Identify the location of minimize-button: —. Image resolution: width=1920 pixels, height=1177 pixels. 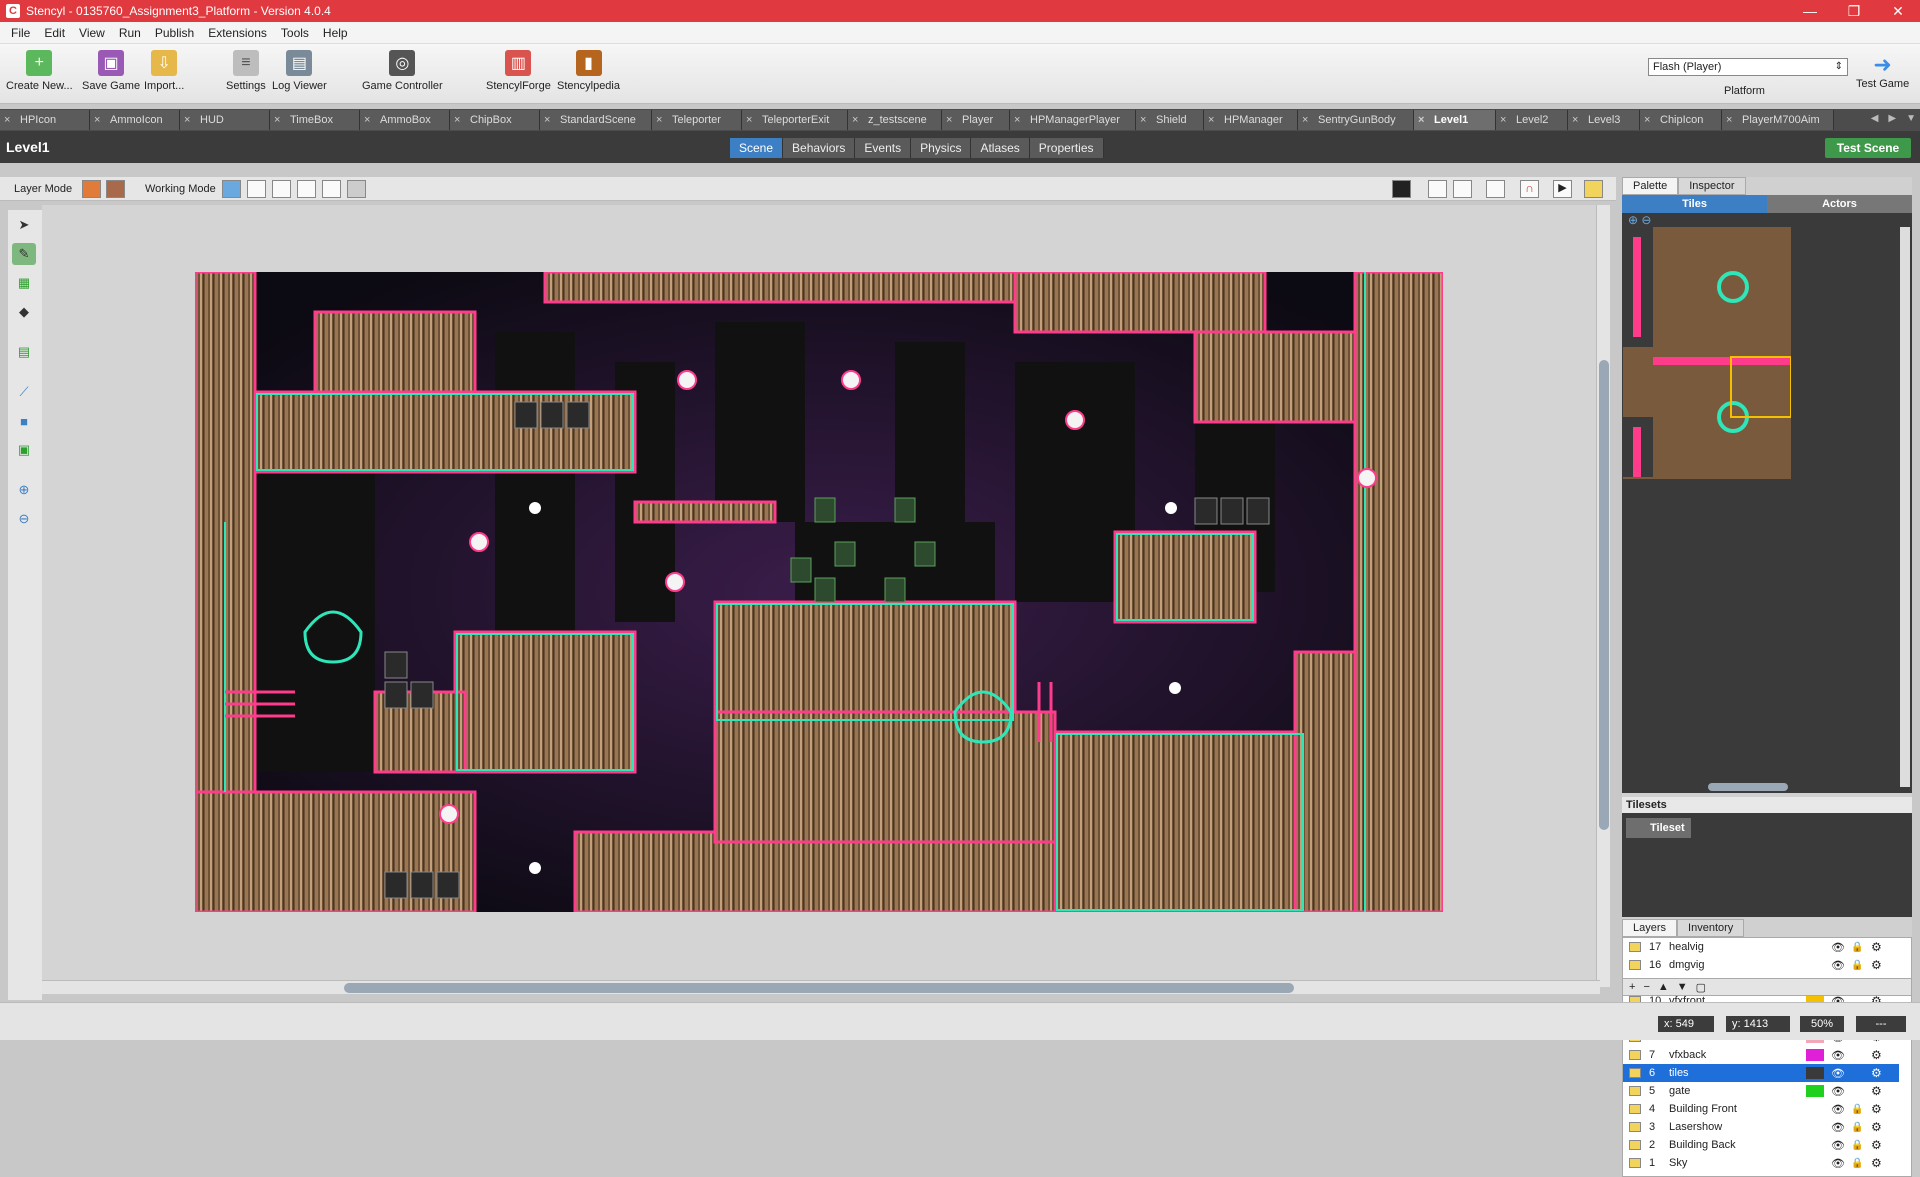
(1810, 11).